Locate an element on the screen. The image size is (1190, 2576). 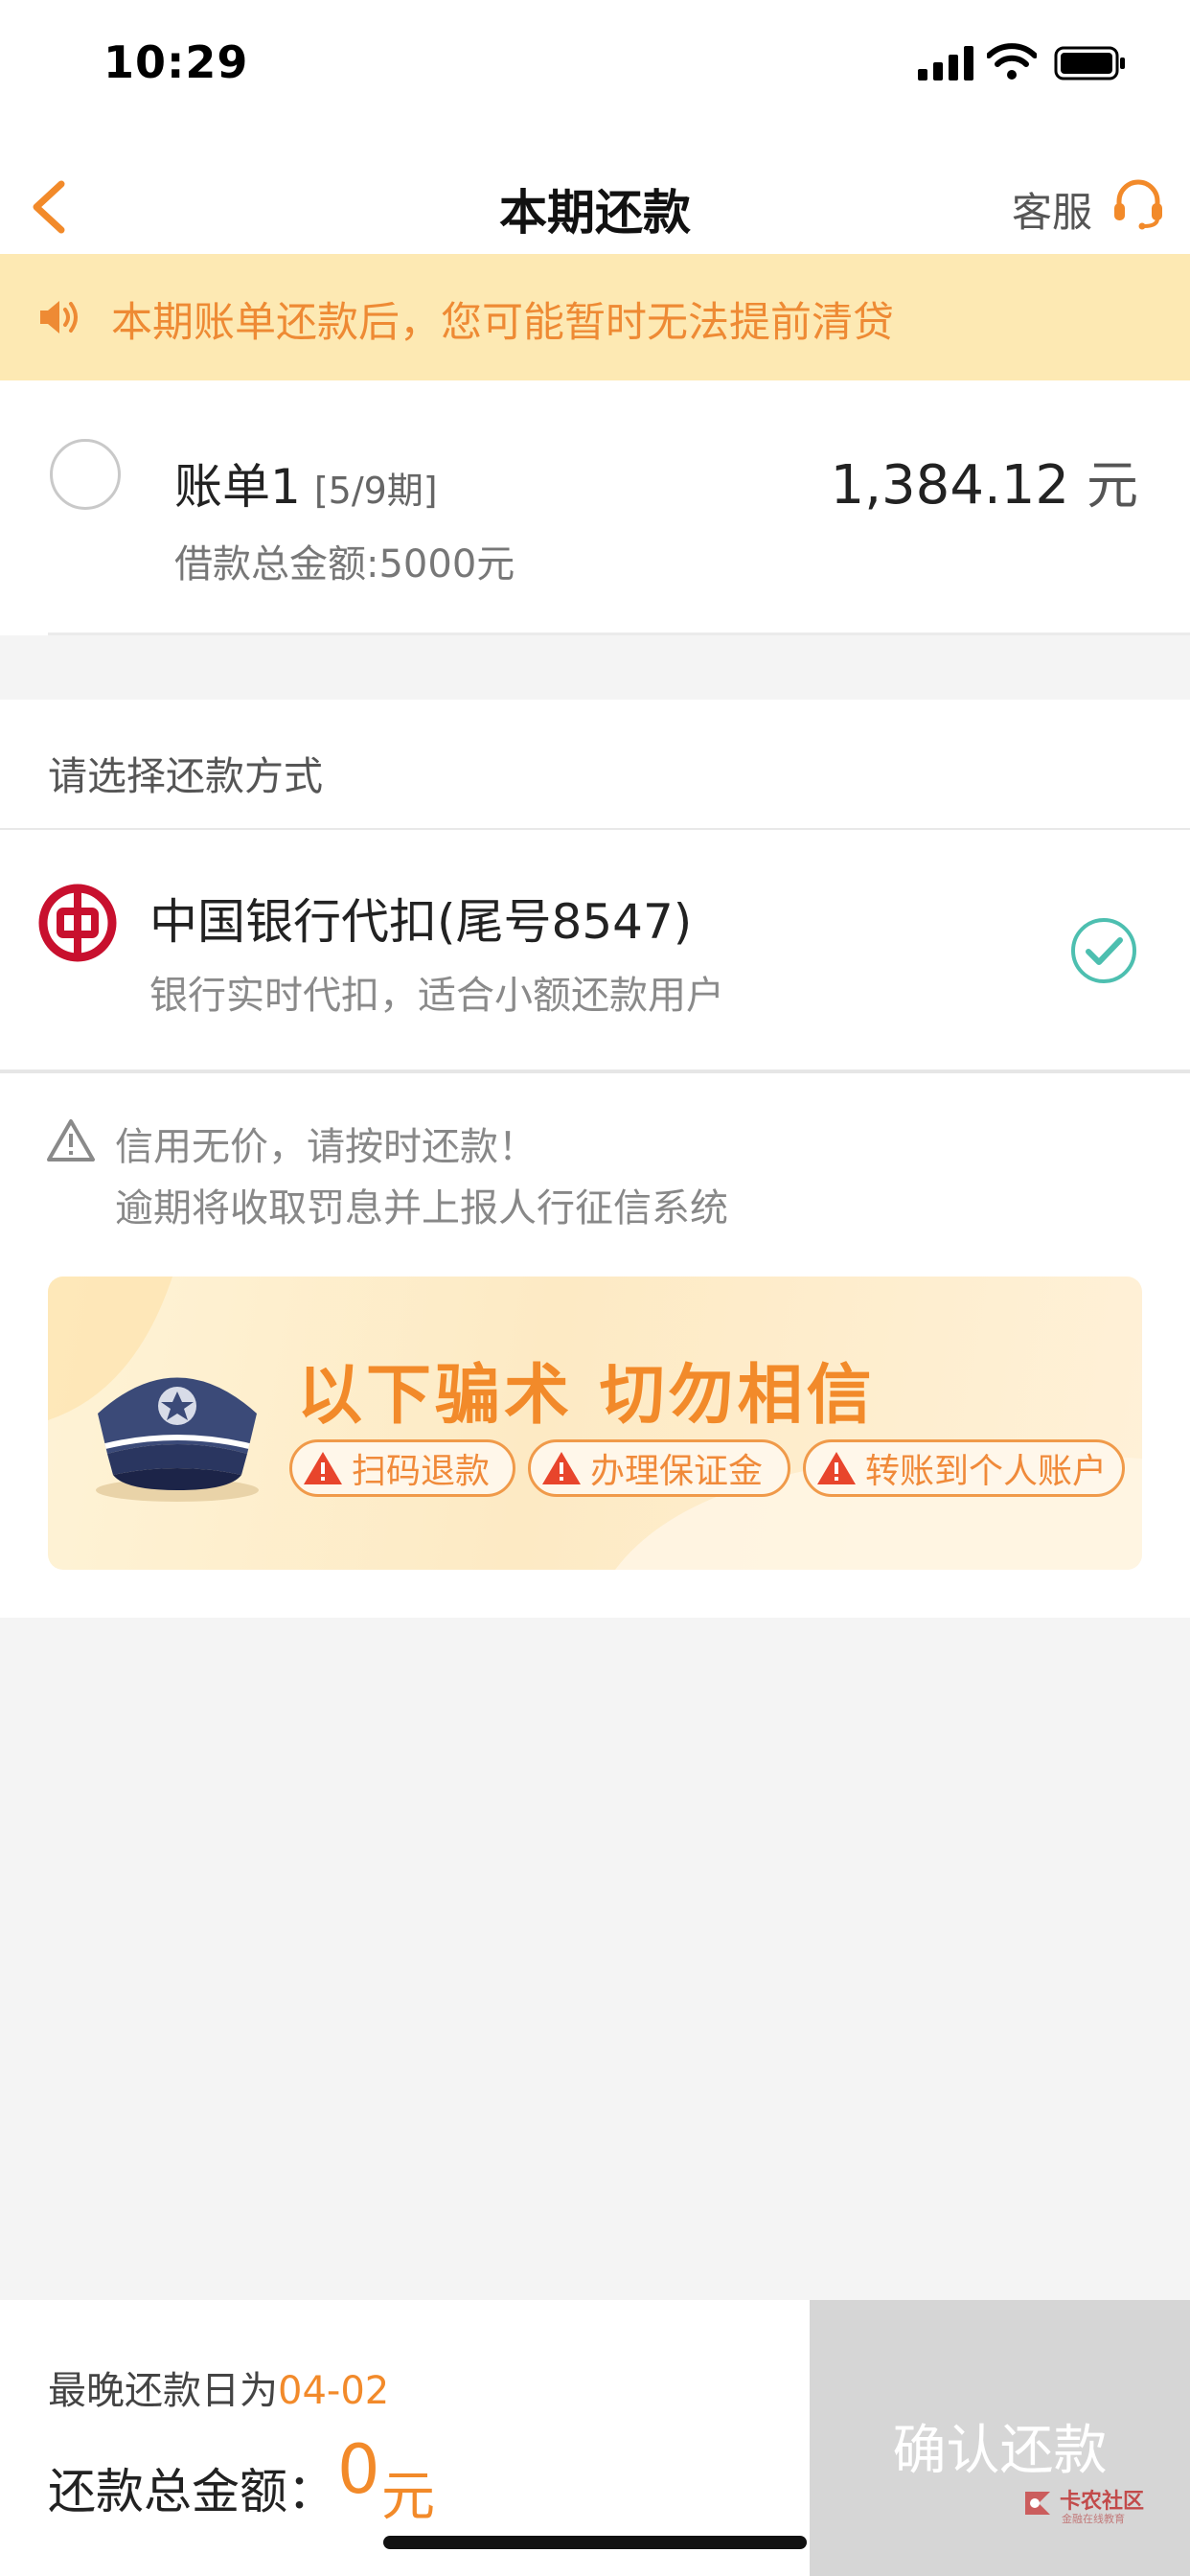
bill-total-loan: 借款总金额:5000元 is located at coordinates (344, 564).